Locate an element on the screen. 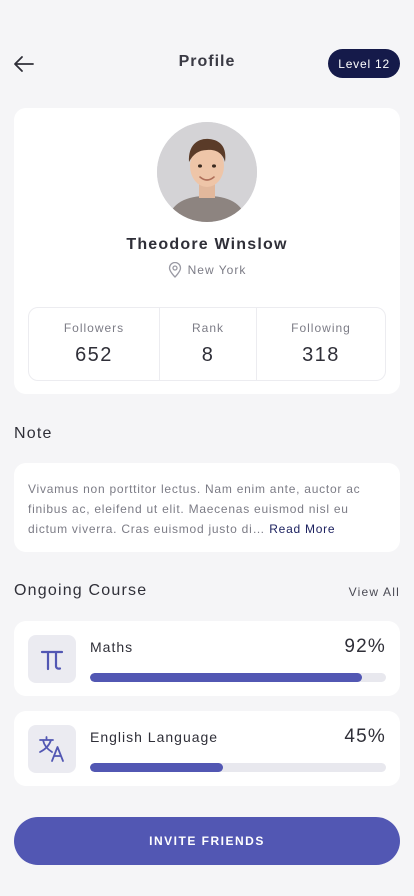 This screenshot has height=896, width=414. level-badge: Level 12 is located at coordinates (364, 63).